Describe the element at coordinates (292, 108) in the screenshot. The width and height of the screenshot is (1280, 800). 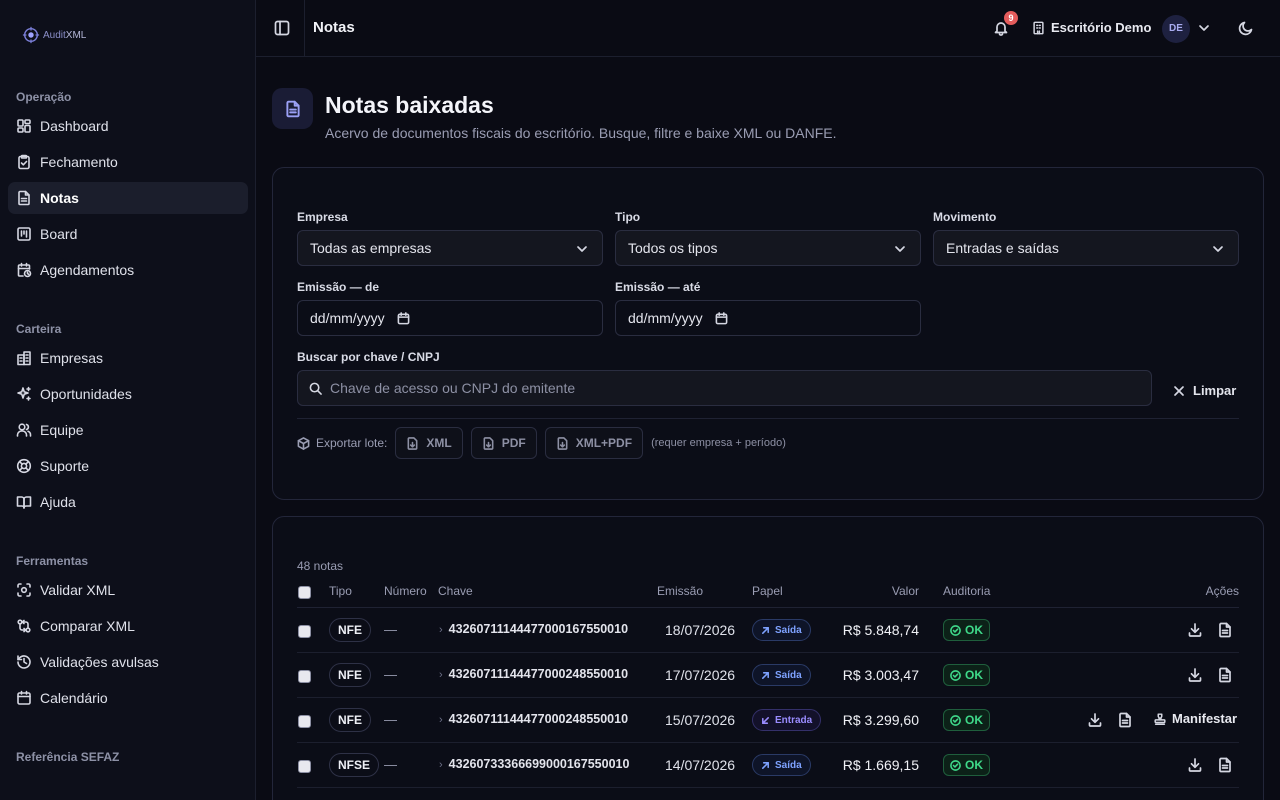
I see `page-title-icon-box` at that location.